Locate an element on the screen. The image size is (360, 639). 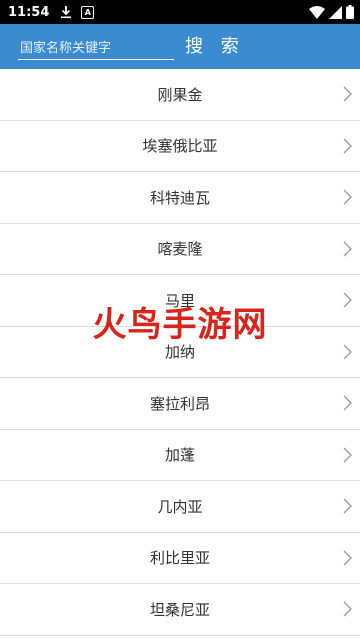
country-row: 加蓬 is located at coordinates (180, 455).